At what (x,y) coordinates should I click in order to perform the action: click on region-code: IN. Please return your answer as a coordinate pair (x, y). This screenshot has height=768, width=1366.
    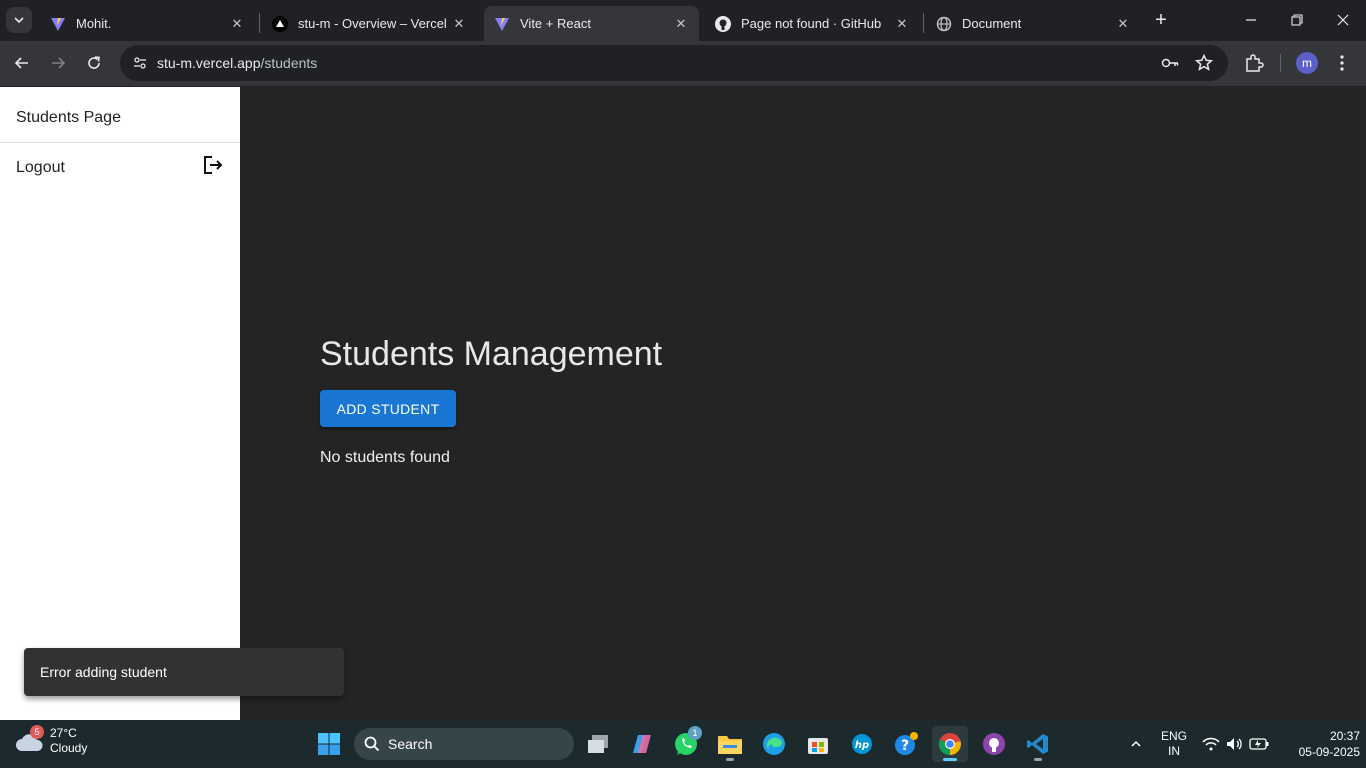
    Looking at the image, I should click on (1174, 751).